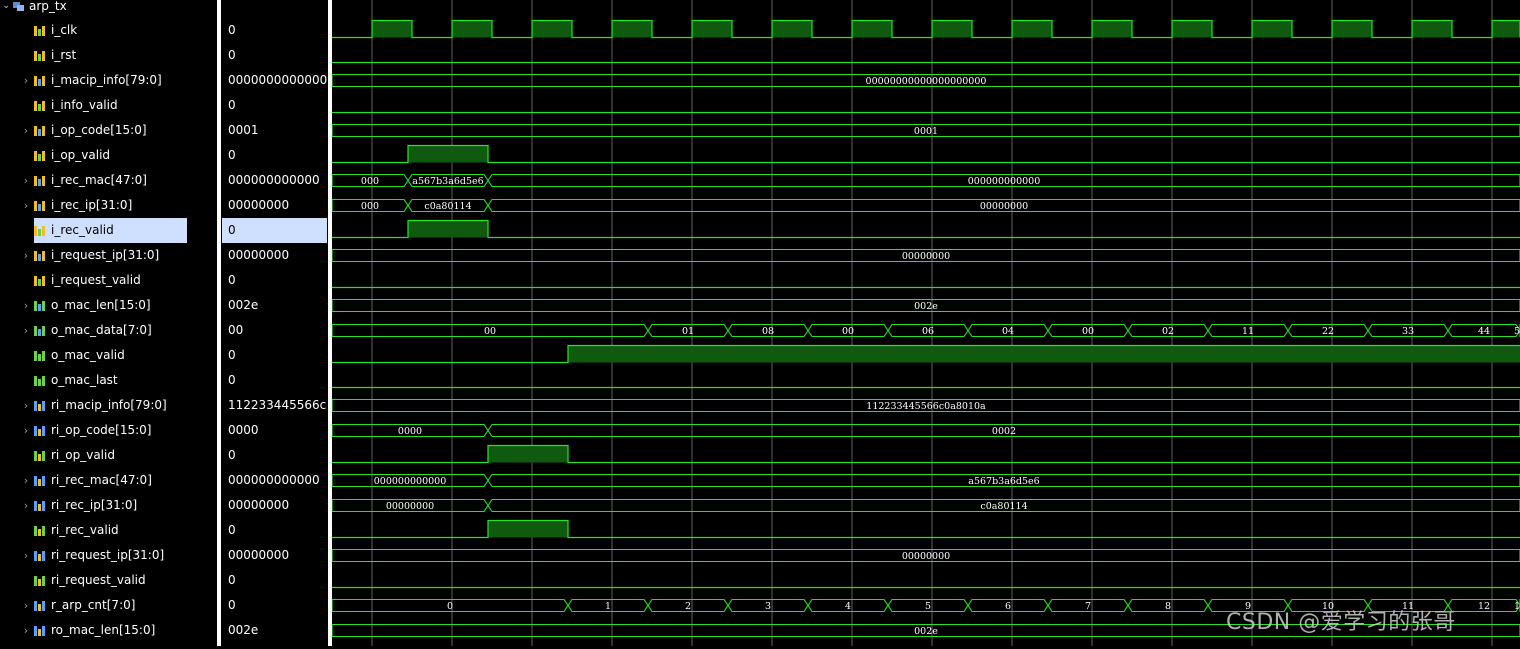 The height and width of the screenshot is (649, 1520). What do you see at coordinates (1248, 331) in the screenshot?
I see `bus-value: 11` at bounding box center [1248, 331].